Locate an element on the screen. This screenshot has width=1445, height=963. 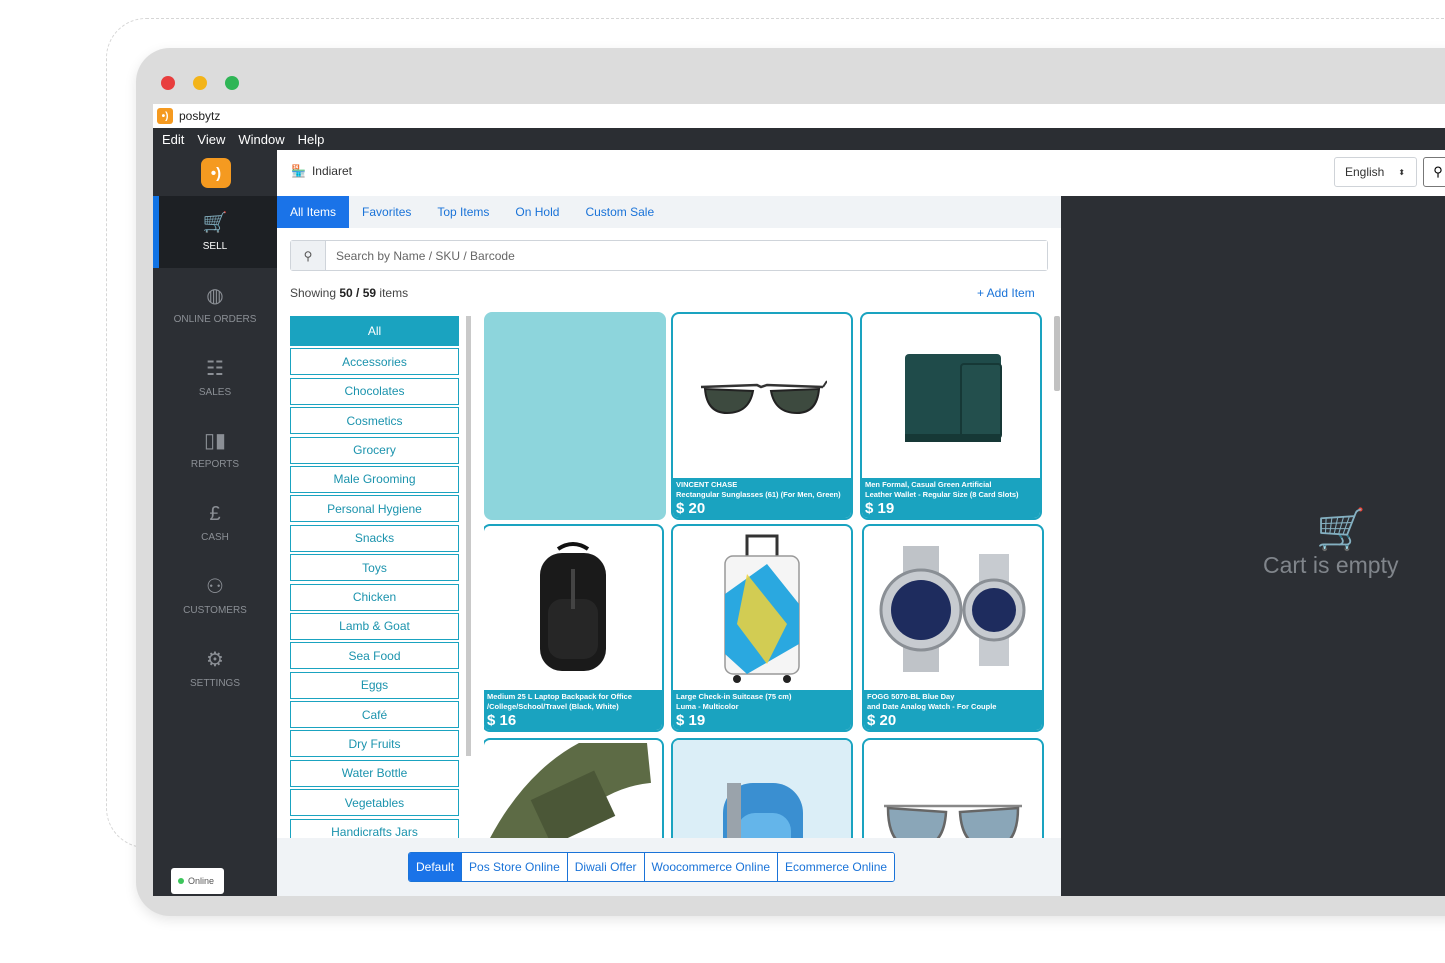
online-status-text: Online is located at coordinates (201, 881).